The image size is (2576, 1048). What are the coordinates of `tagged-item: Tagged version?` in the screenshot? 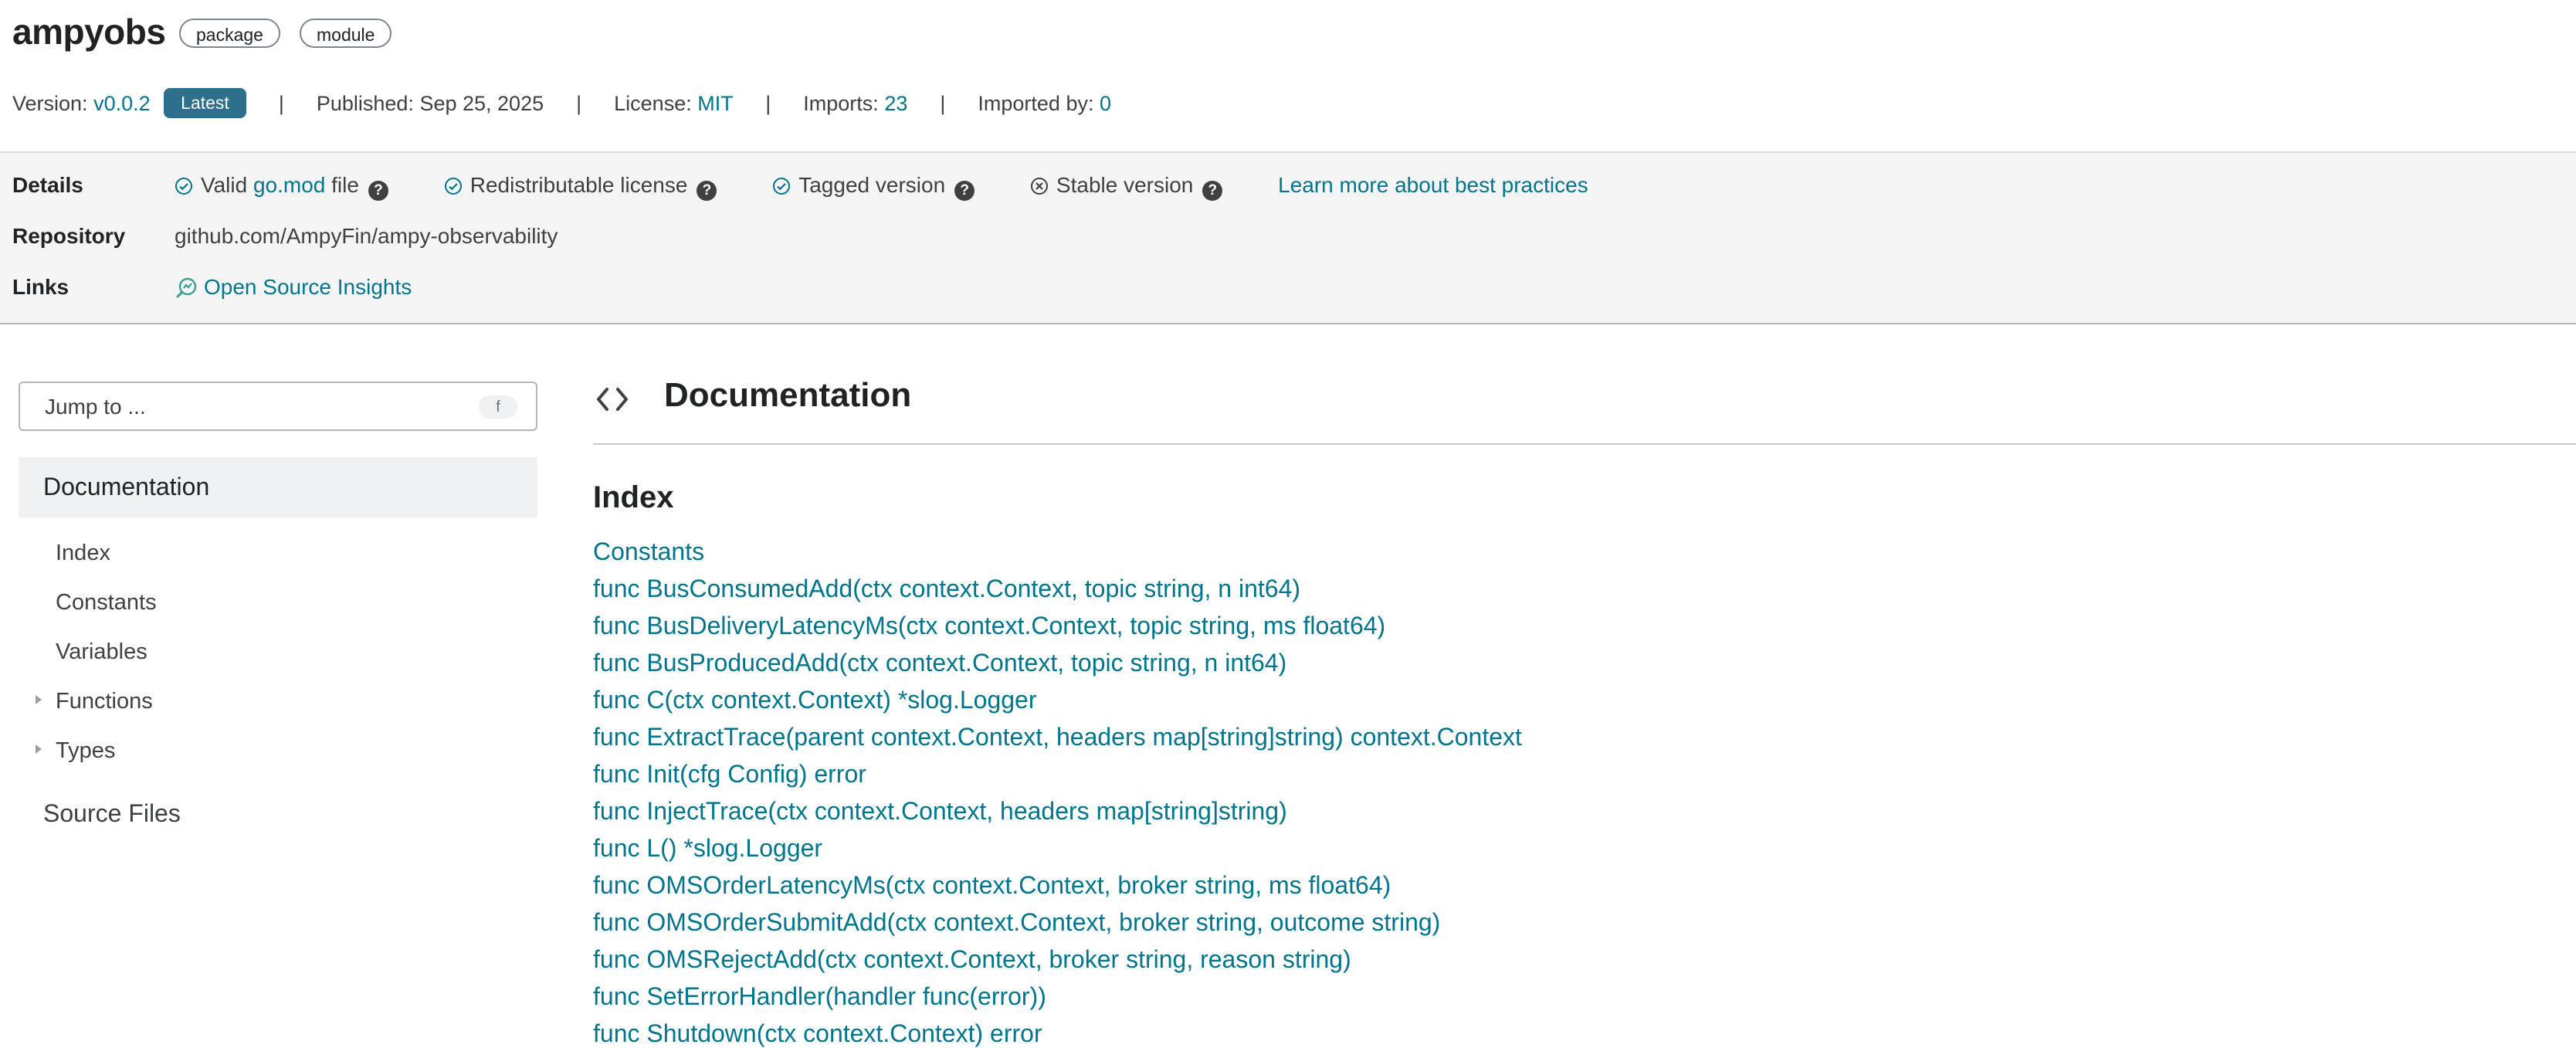 It's located at (873, 187).